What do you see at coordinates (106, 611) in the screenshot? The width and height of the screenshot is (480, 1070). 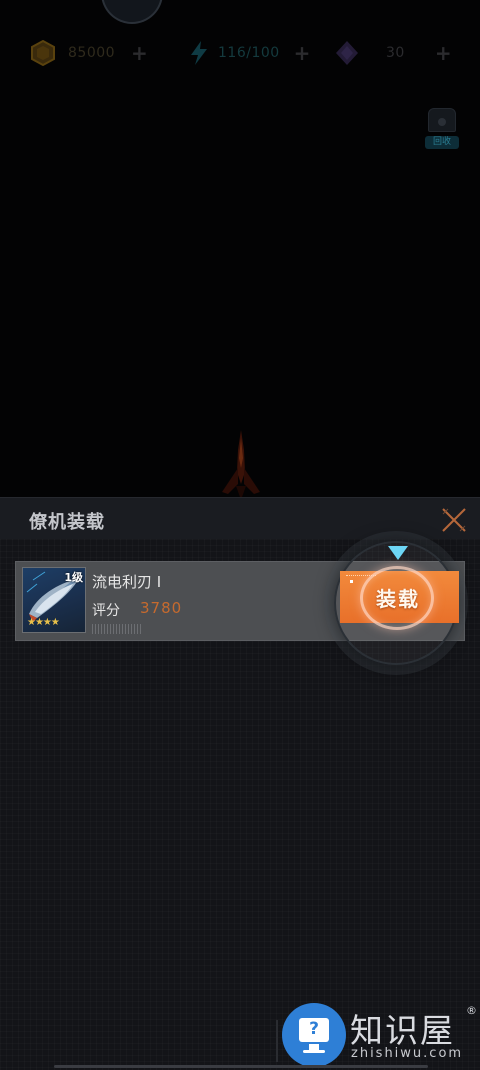 I see `score-label: 评分` at bounding box center [106, 611].